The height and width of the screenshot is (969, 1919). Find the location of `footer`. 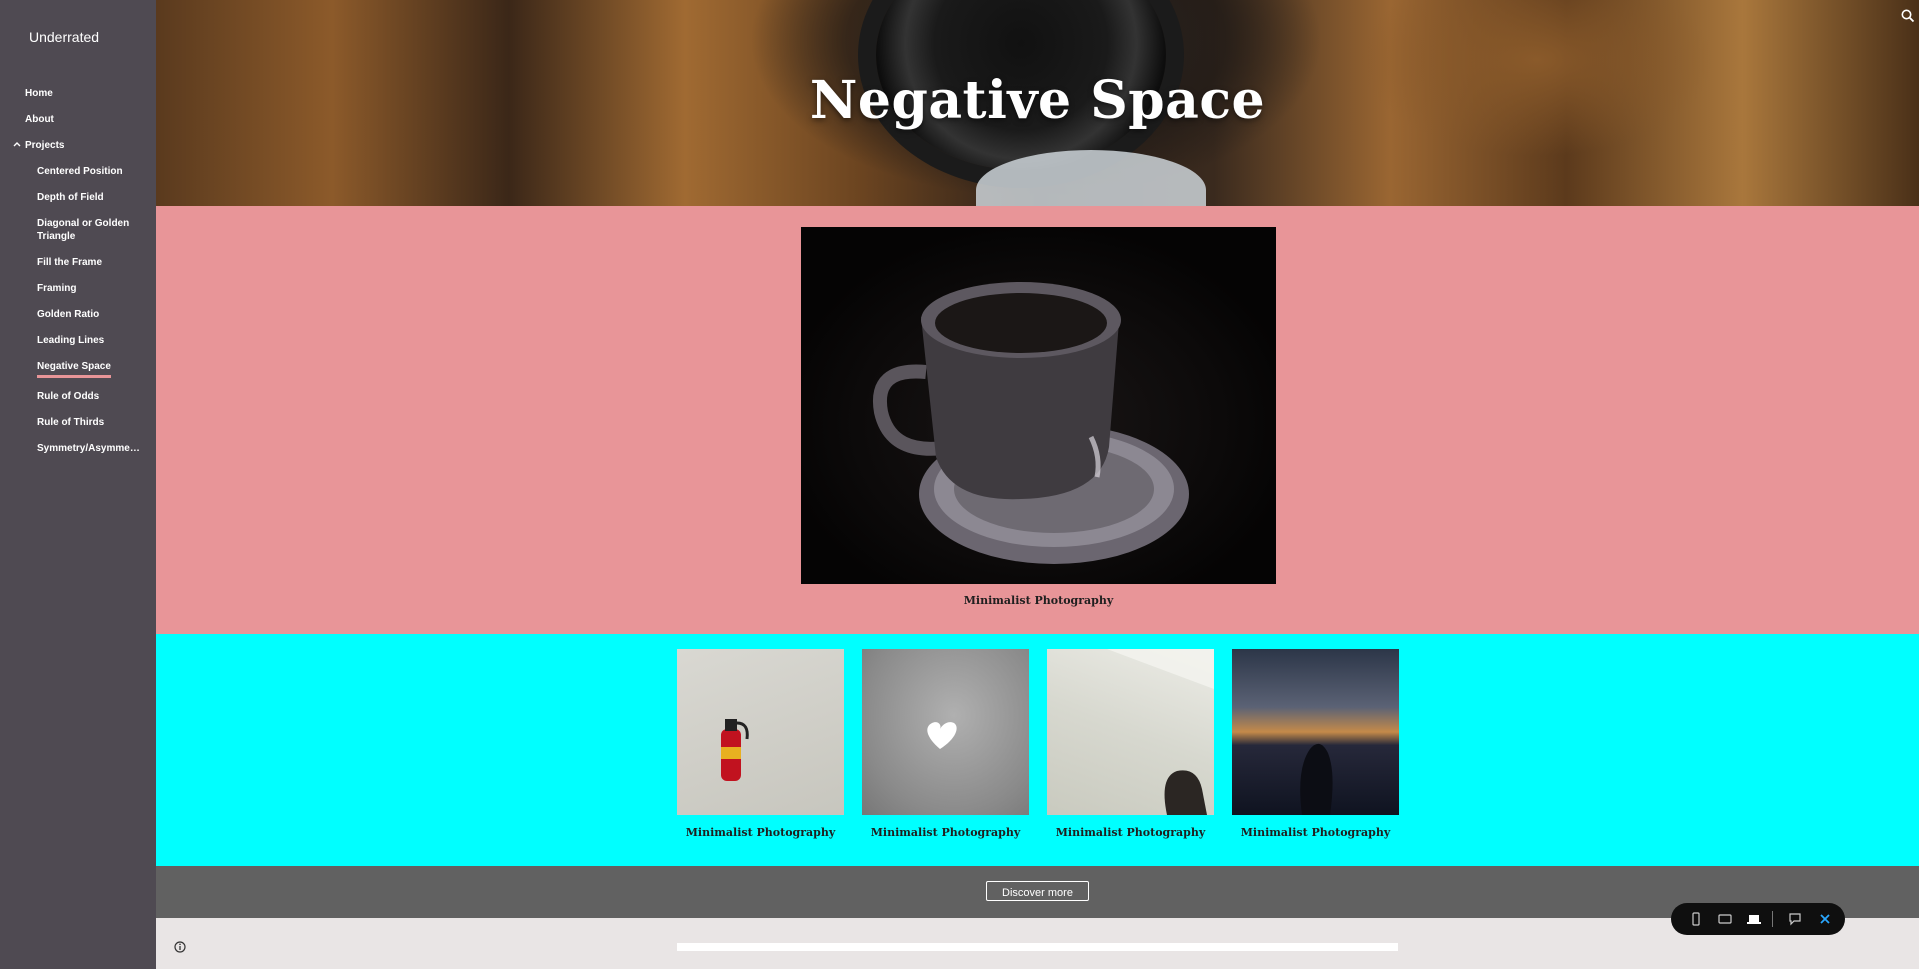

footer is located at coordinates (1037, 943).